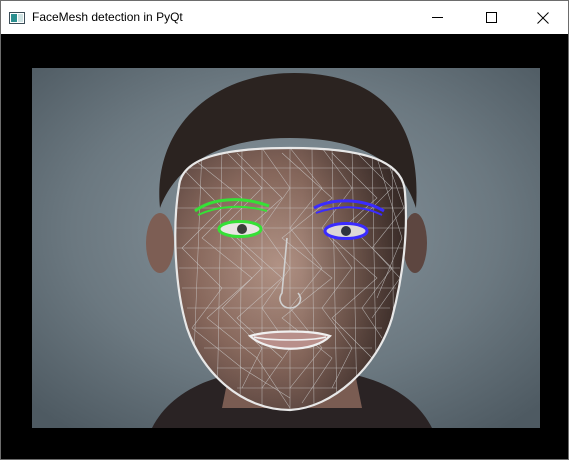 The width and height of the screenshot is (569, 460). What do you see at coordinates (284, 17) in the screenshot?
I see `title-bar: FaceMesh detection in PyQt` at bounding box center [284, 17].